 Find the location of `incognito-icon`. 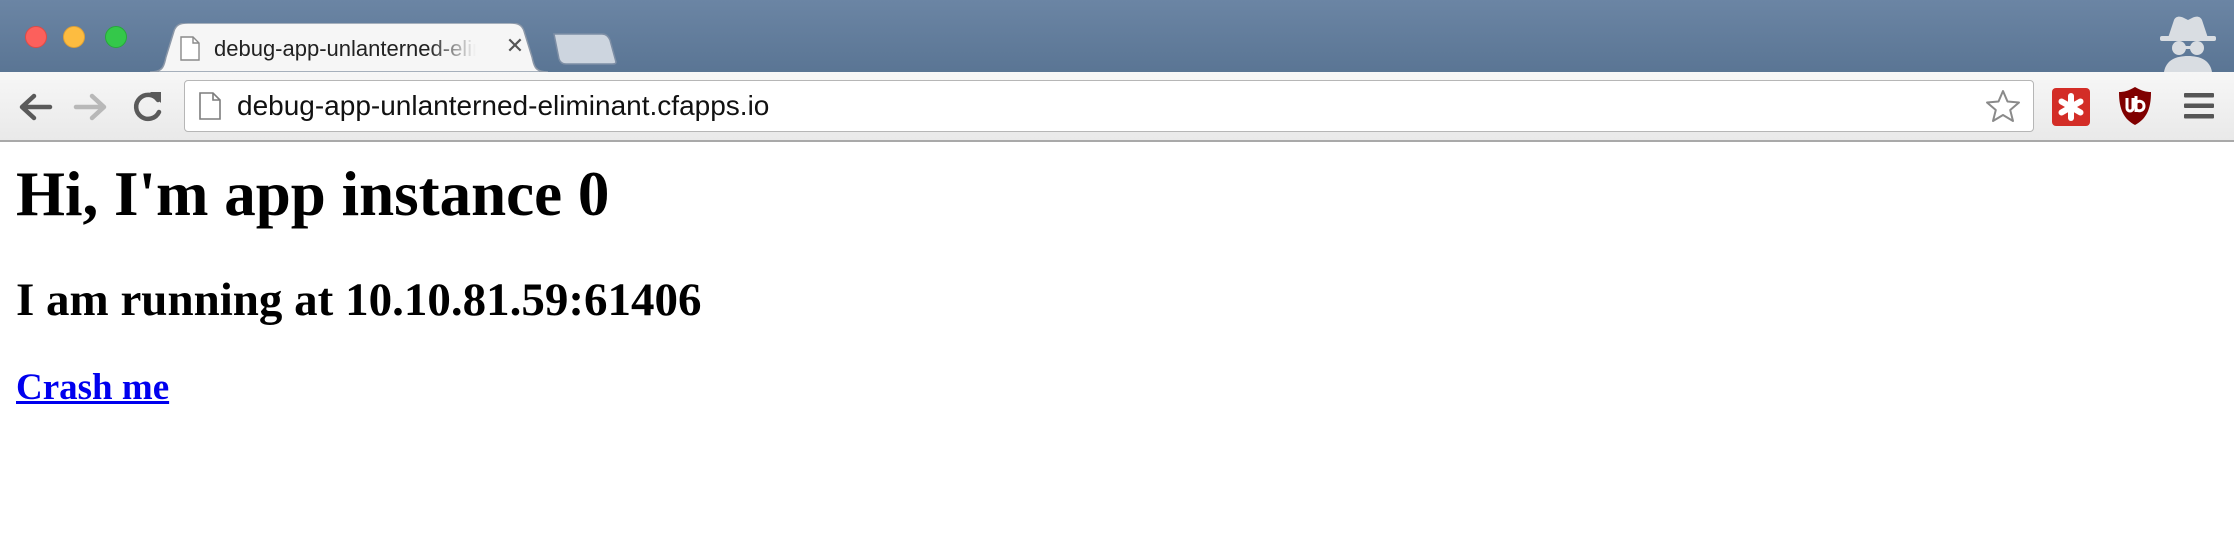

incognito-icon is located at coordinates (2188, 43).